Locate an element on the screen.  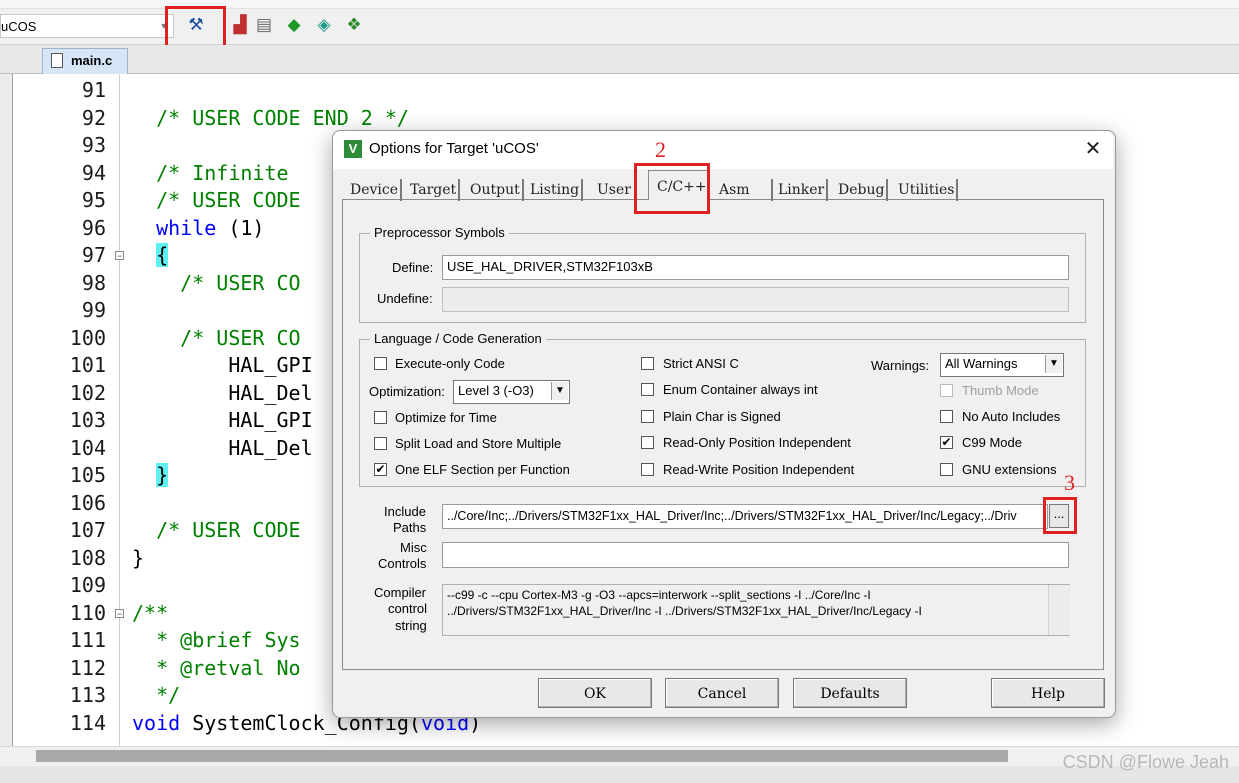
execute-only-label: Execute-only Code is located at coordinates (450, 363).